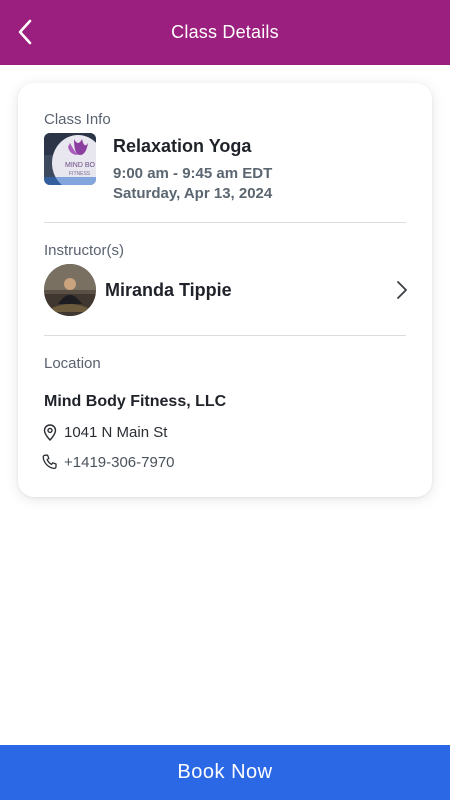 This screenshot has width=450, height=800. I want to click on chevron-right-icon, so click(402, 290).